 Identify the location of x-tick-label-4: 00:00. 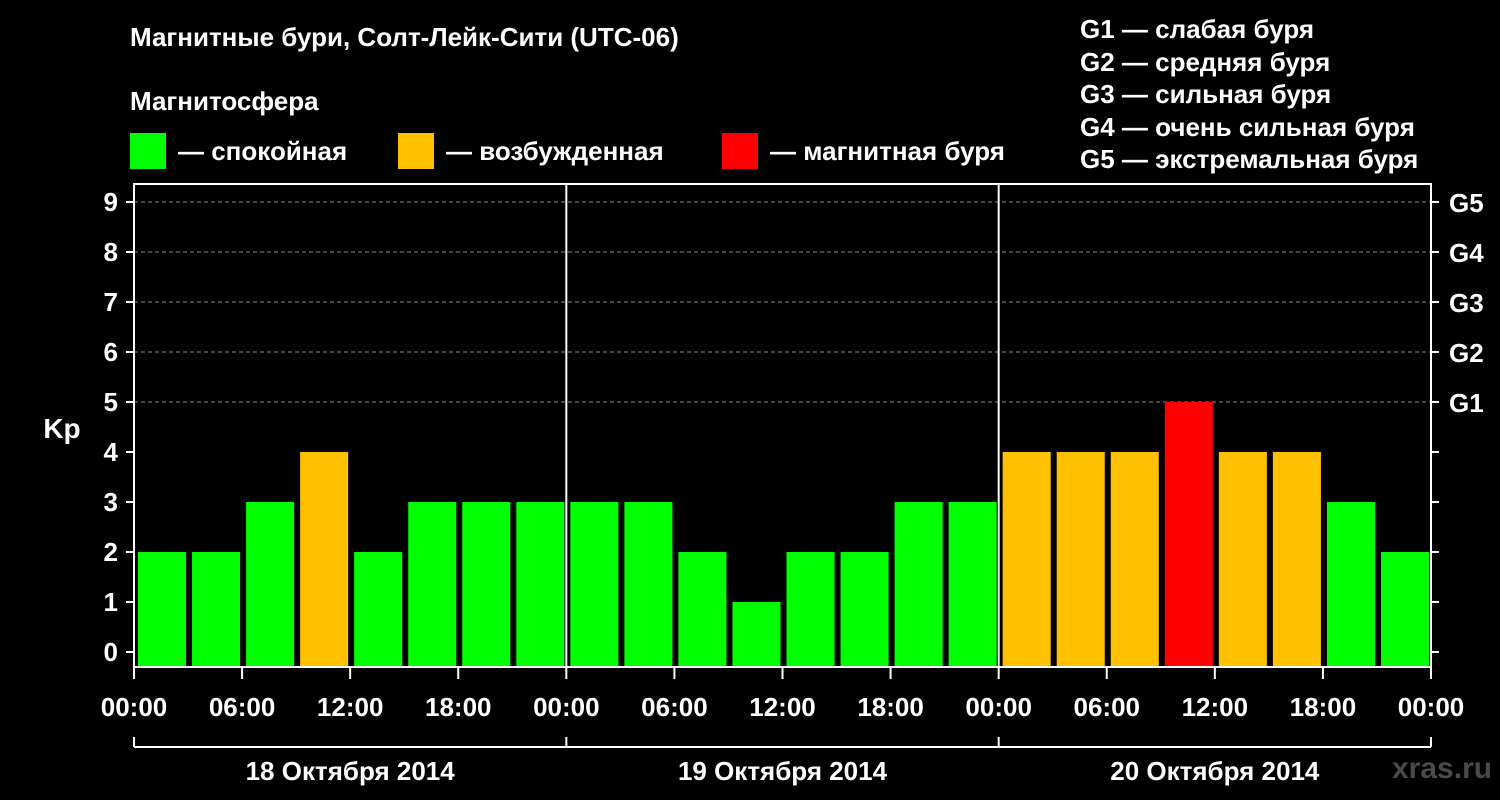
(566, 707).